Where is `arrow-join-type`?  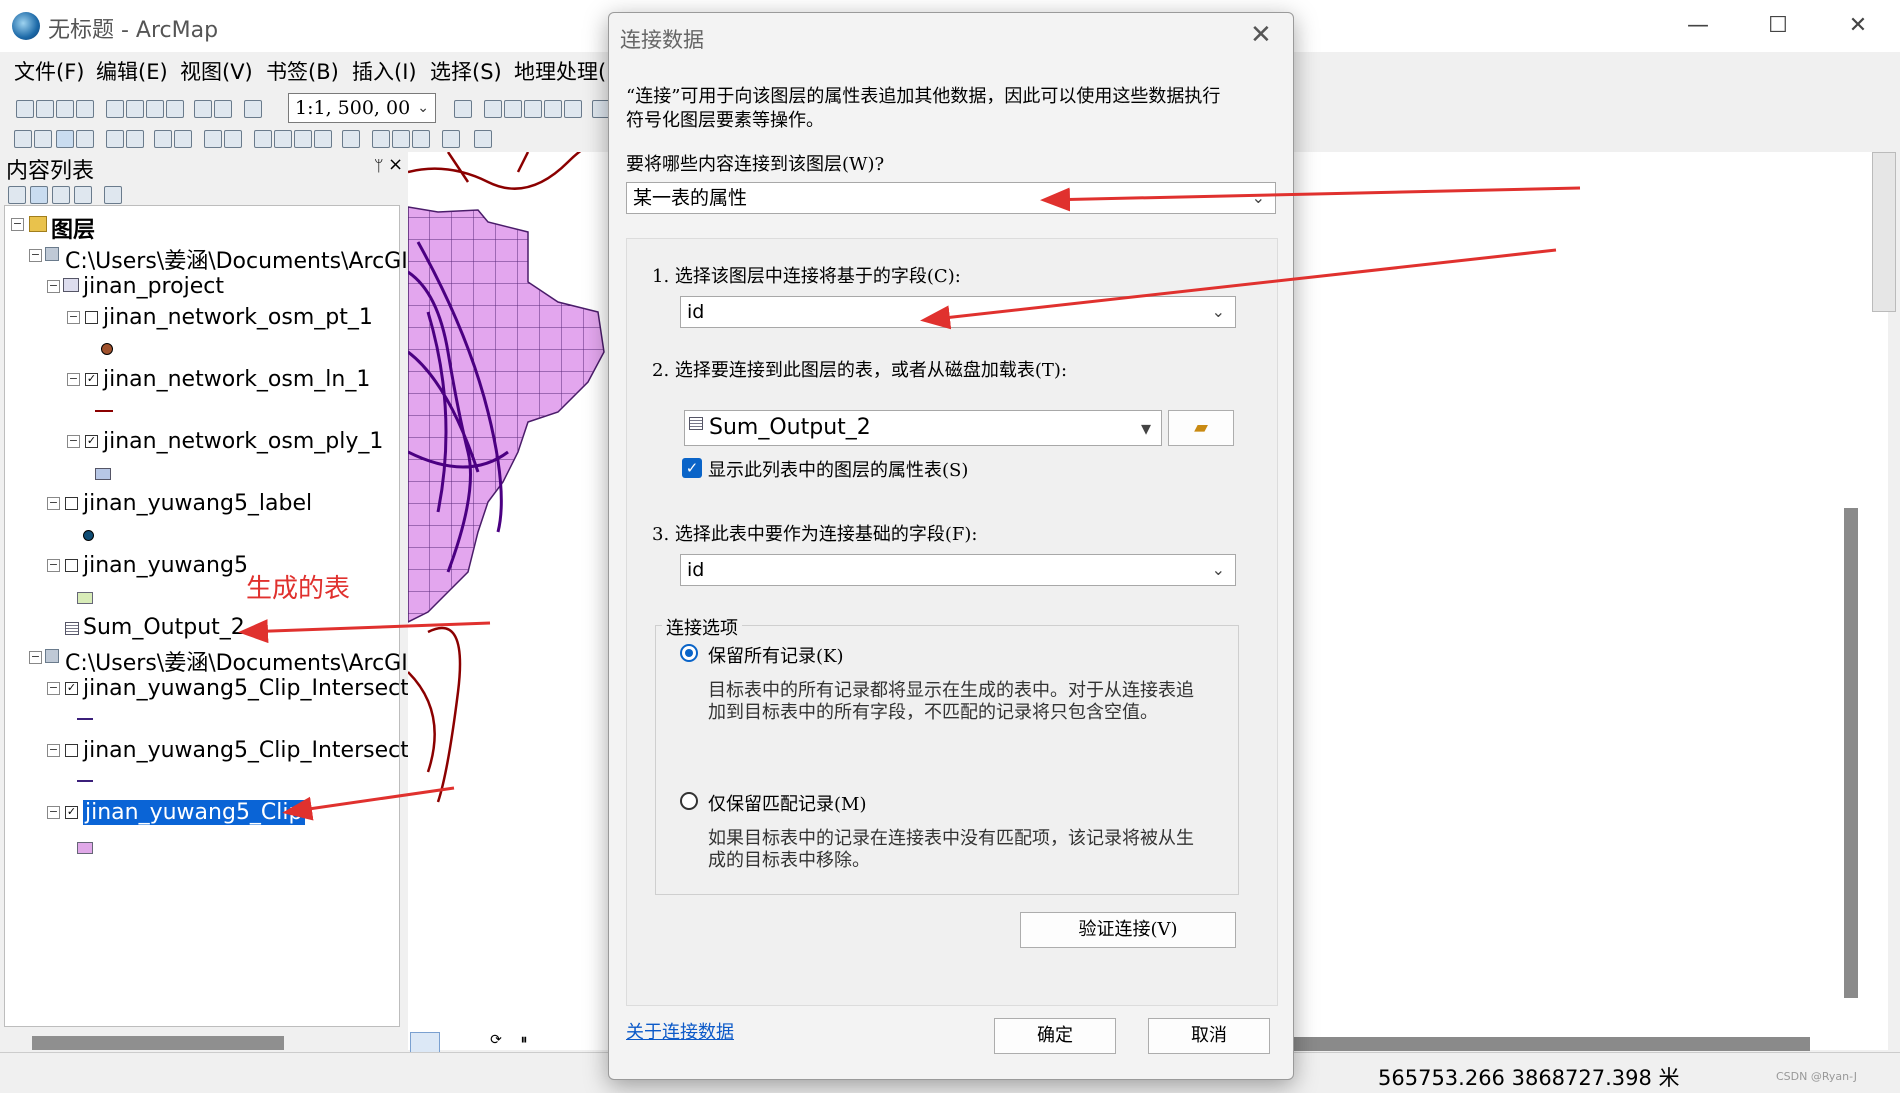
arrow-join-type is located at coordinates (1310, 199).